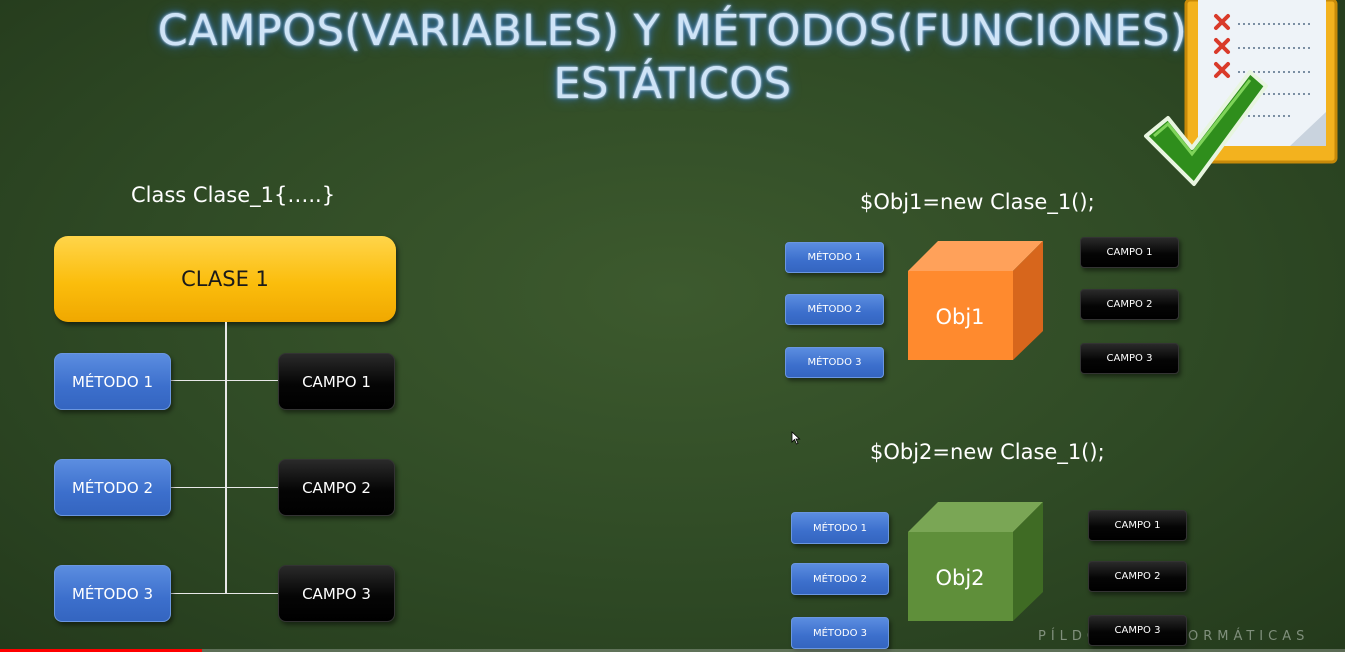  I want to click on obj1-field-1: CAMPO 1, so click(1129, 252).